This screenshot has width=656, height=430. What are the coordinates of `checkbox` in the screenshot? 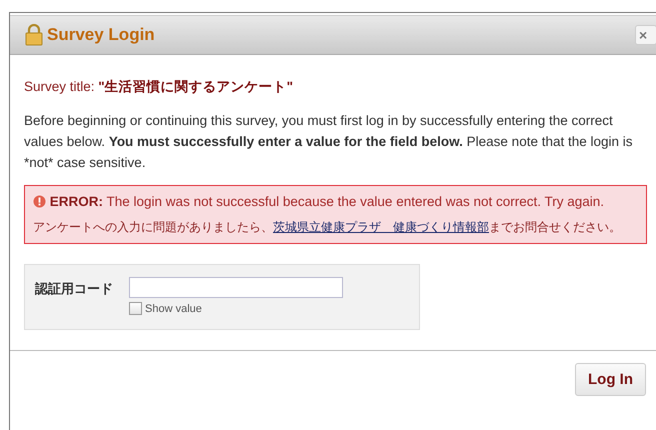 It's located at (135, 308).